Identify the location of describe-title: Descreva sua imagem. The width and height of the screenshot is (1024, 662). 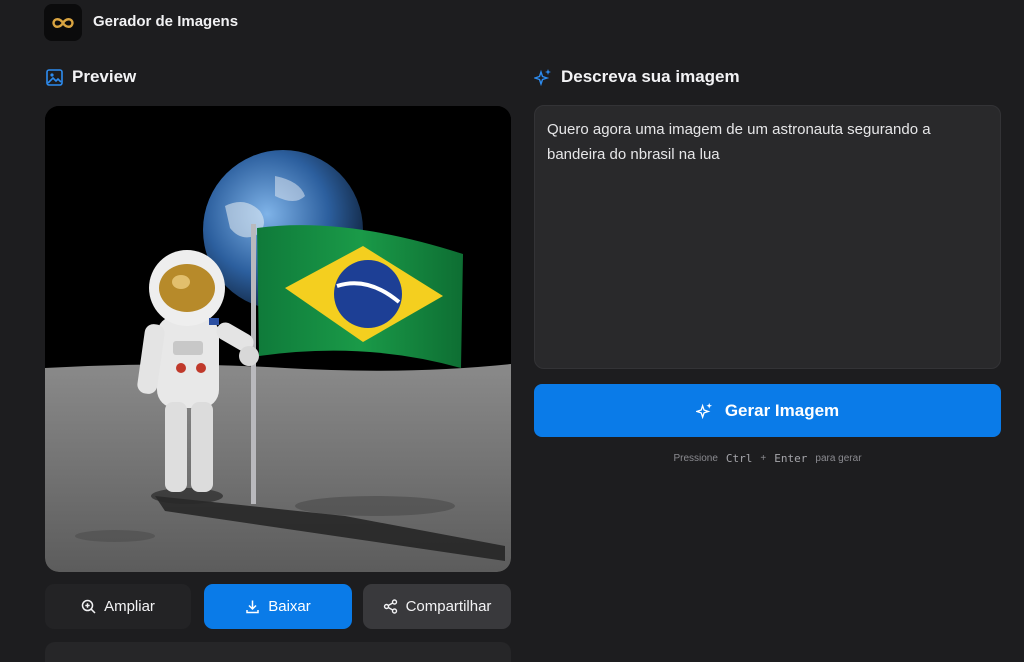
(650, 76).